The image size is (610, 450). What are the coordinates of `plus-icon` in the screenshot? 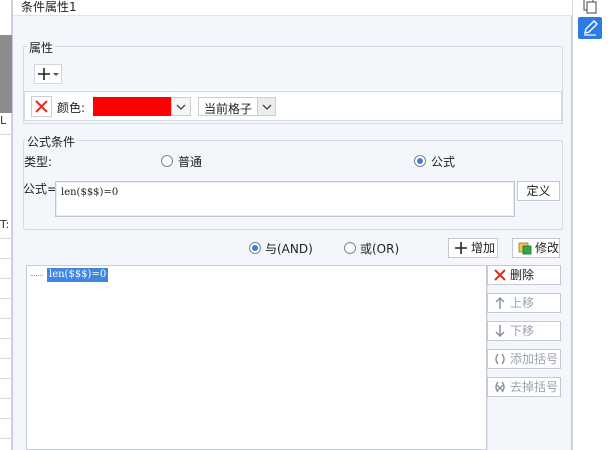 It's located at (461, 248).